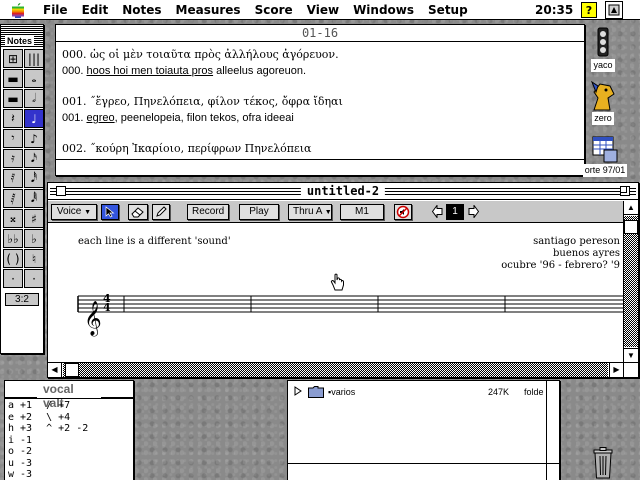  I want to click on palette-tool-22-icon: ·, so click(13, 278).